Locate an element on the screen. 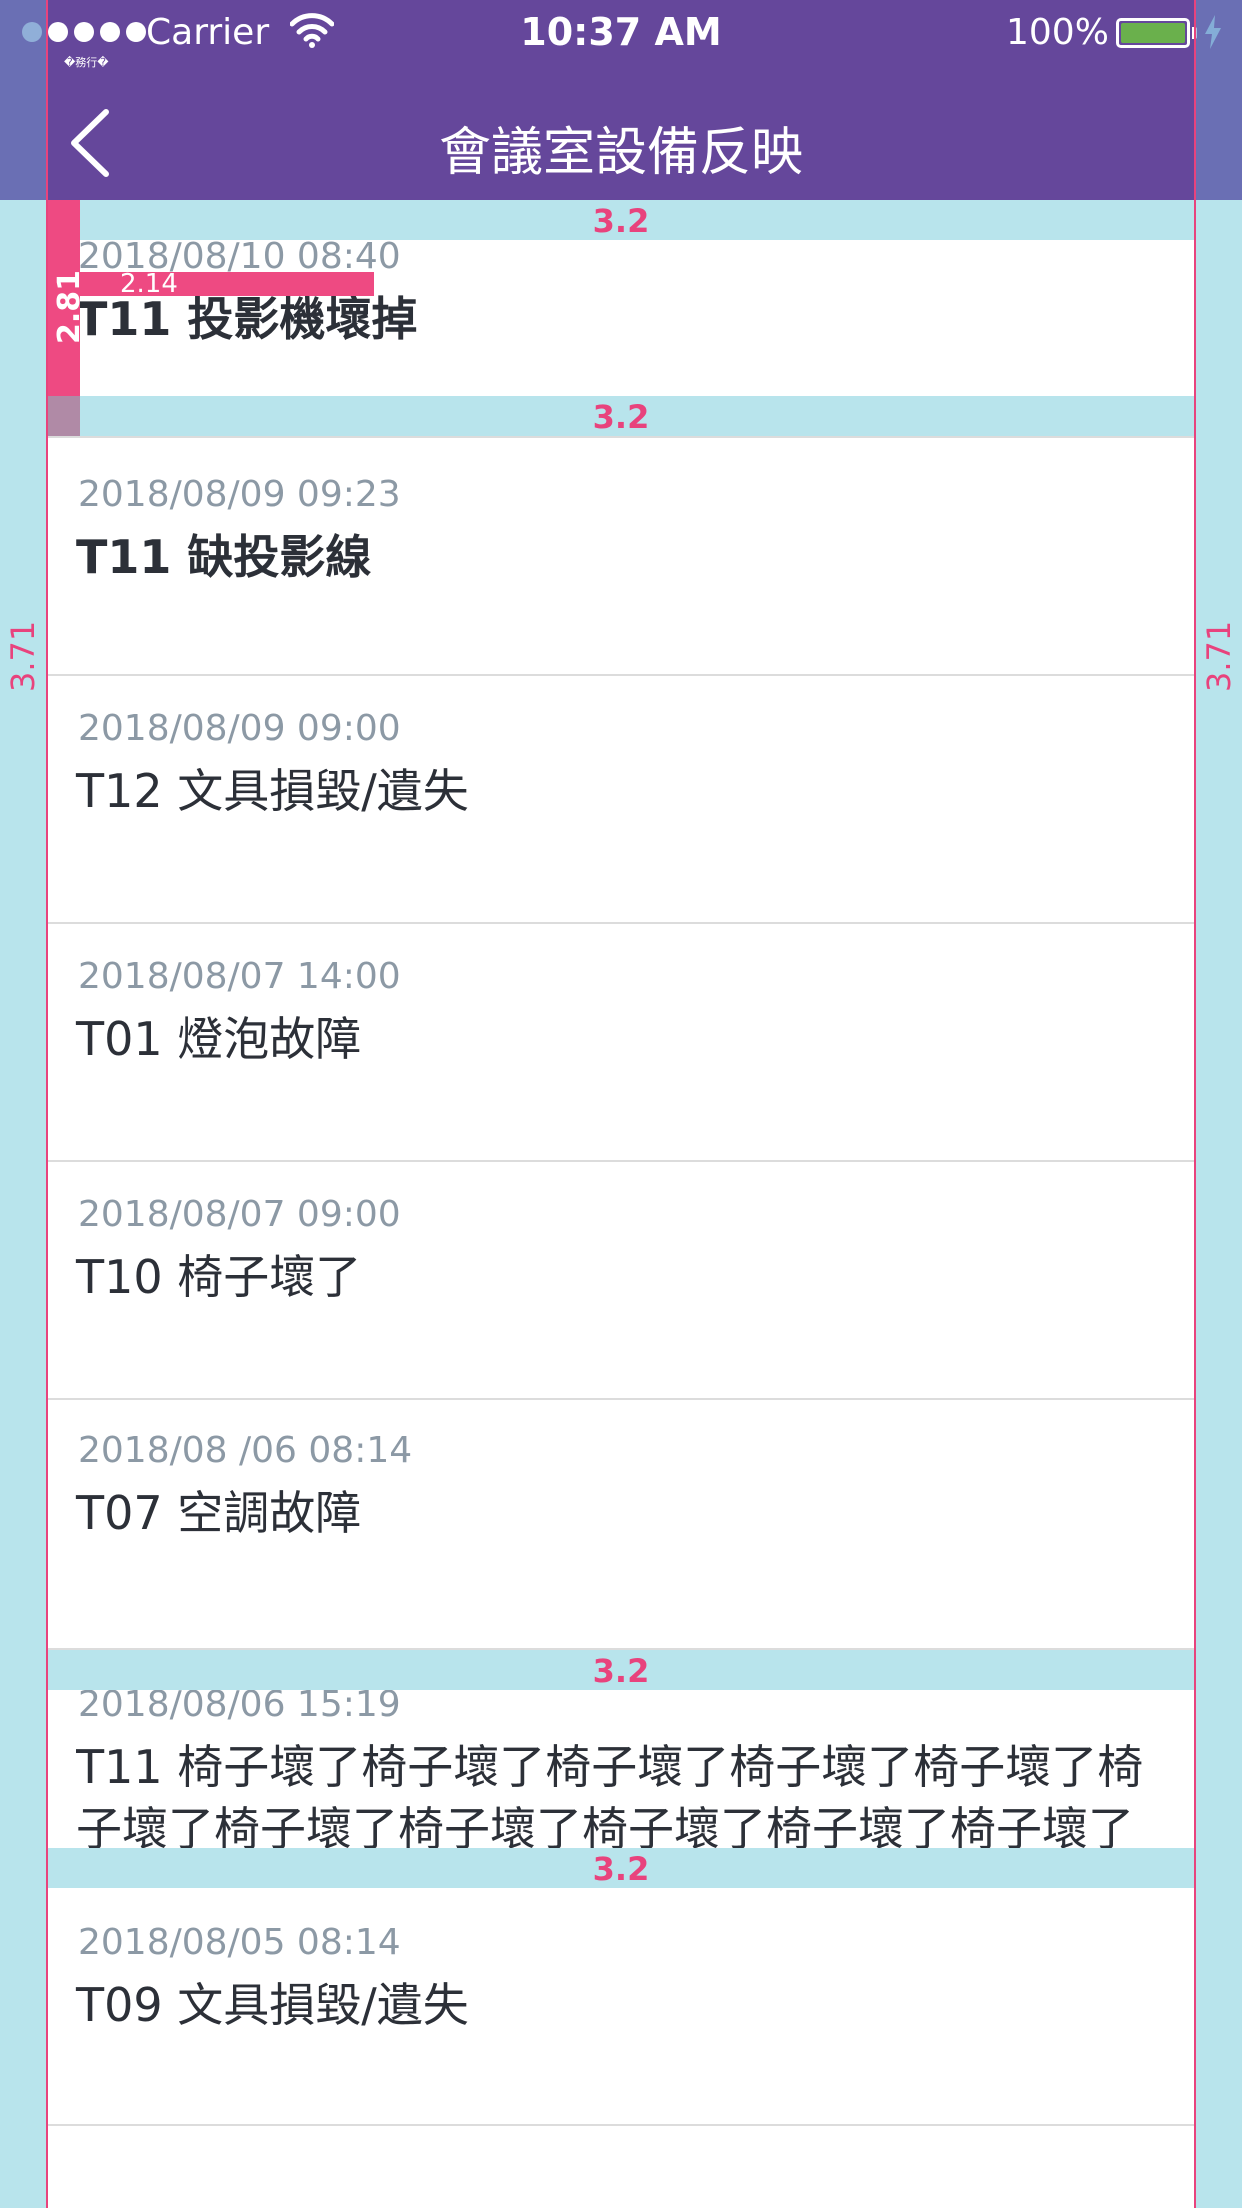 The width and height of the screenshot is (1242, 2208). item-title: T11 缺投影線 is located at coordinates (224, 557).